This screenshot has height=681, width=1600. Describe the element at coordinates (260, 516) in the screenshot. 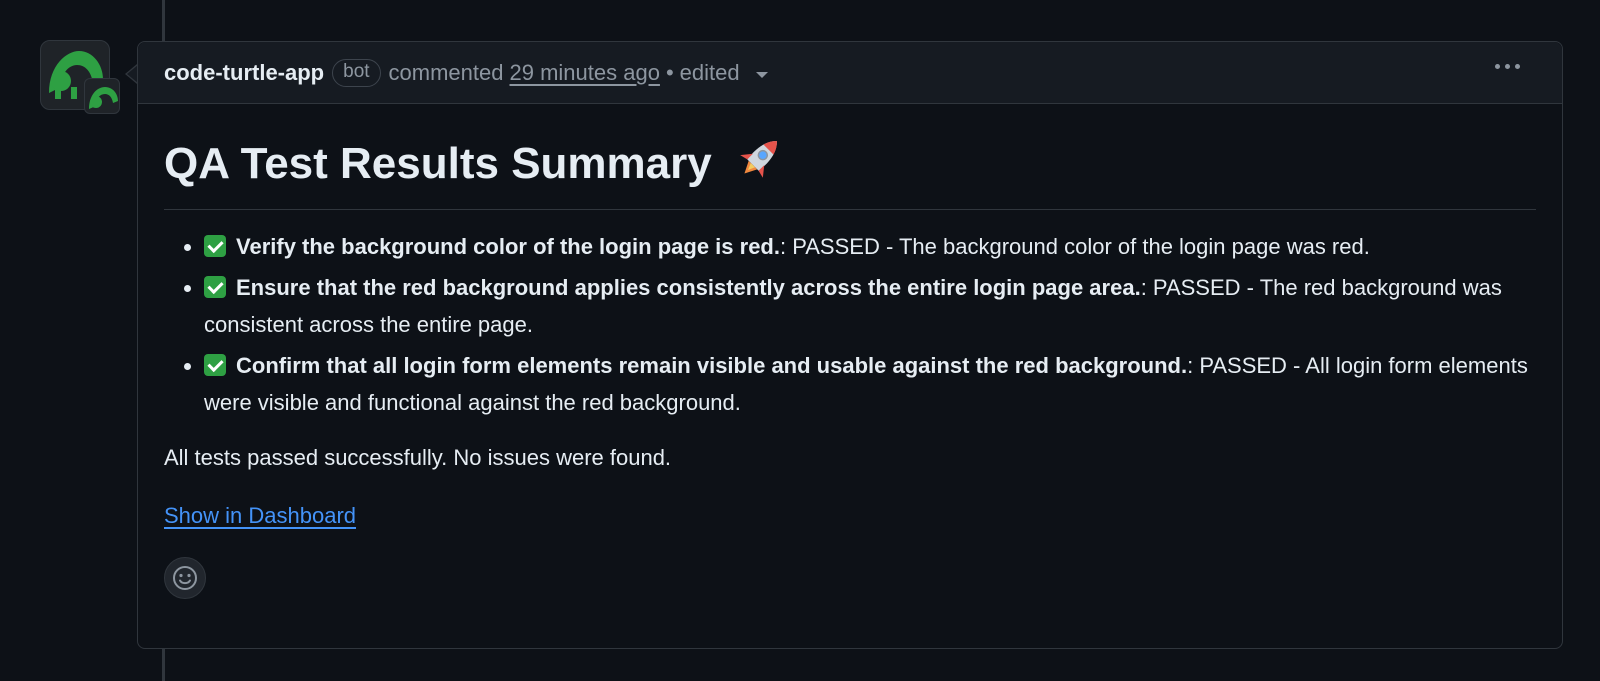

I see `dashboard-link: Show in Dashboard` at that location.